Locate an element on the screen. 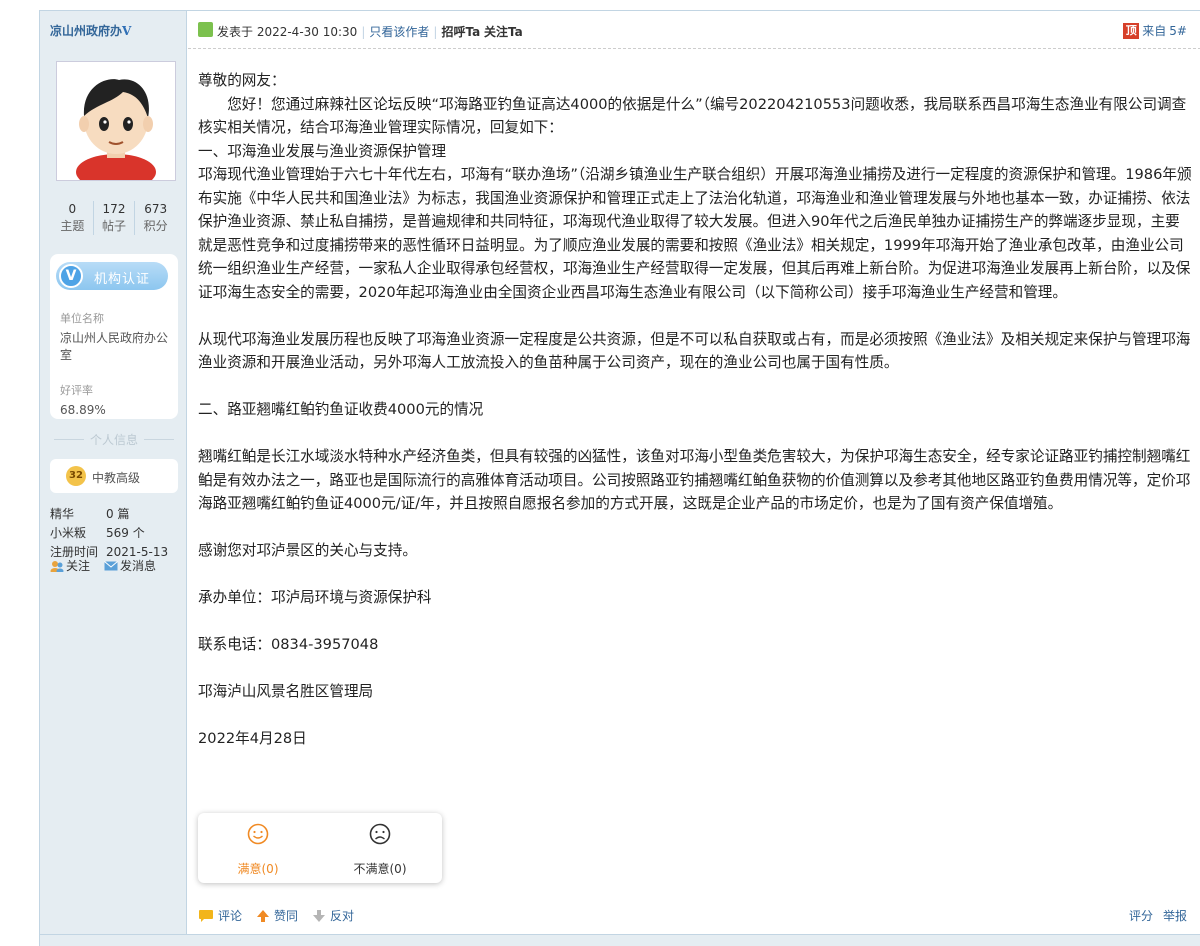 This screenshot has width=1200, height=946. post-meta: 发表于 2022-4-30 10:30 | 只看该作者 | 招呼Ta 关注Ta is located at coordinates (370, 32).